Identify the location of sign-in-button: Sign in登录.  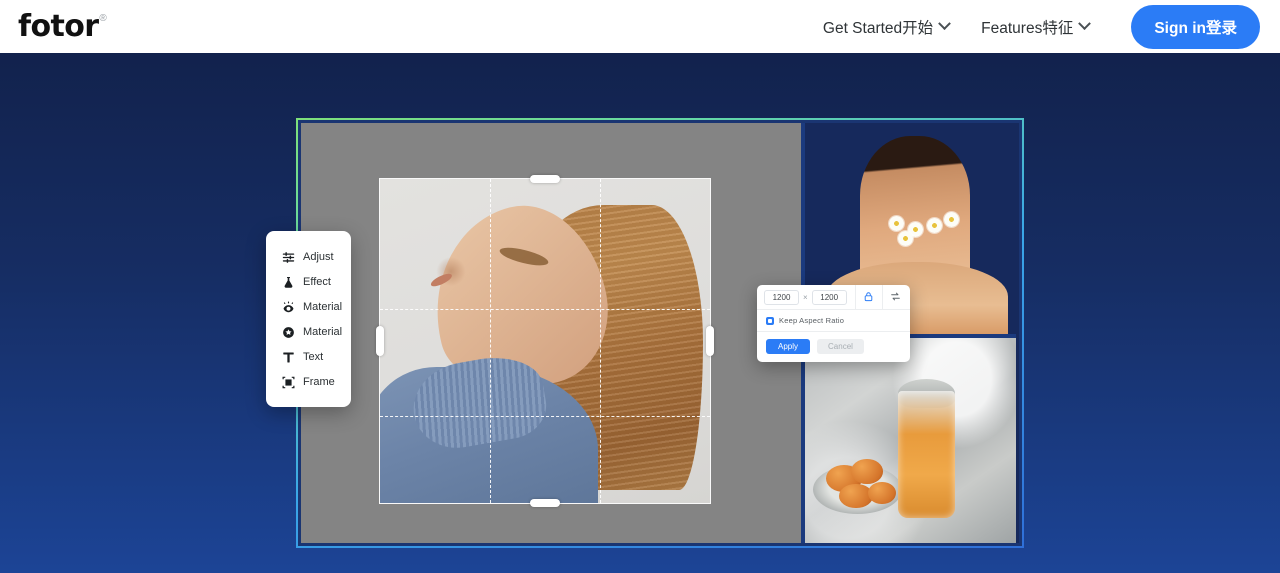
(1195, 26).